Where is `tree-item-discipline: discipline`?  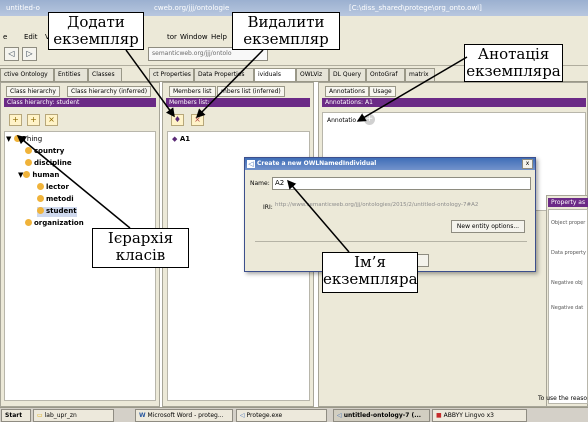 tree-item-discipline: discipline is located at coordinates (48, 164).